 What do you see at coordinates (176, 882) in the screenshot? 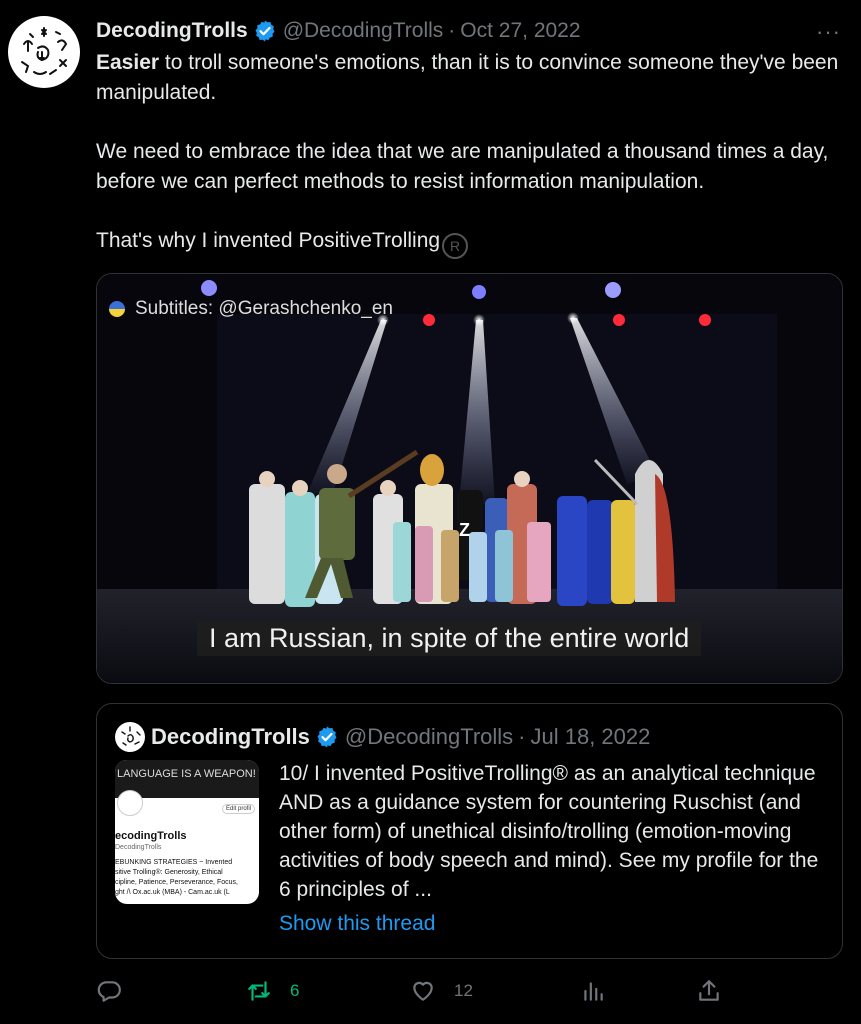
I see `thumbnail-bio-line: cipline, Patience, Perseverance, Focus,` at bounding box center [176, 882].